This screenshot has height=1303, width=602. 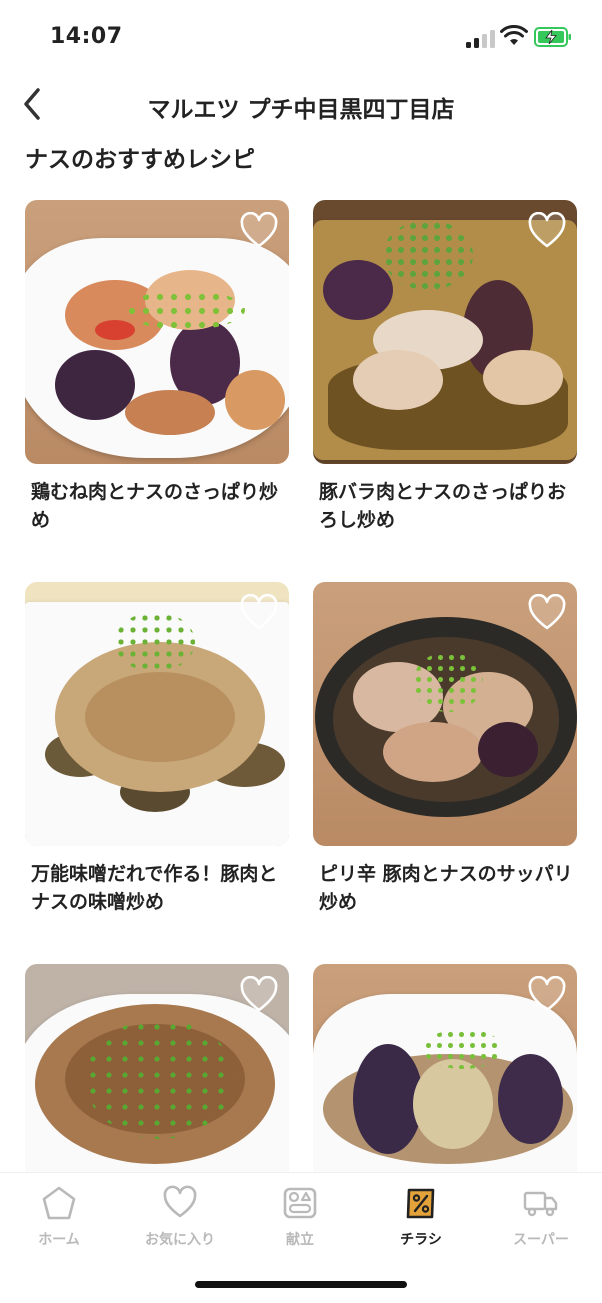 I want to click on cellular-signal-icon, so click(x=481, y=39).